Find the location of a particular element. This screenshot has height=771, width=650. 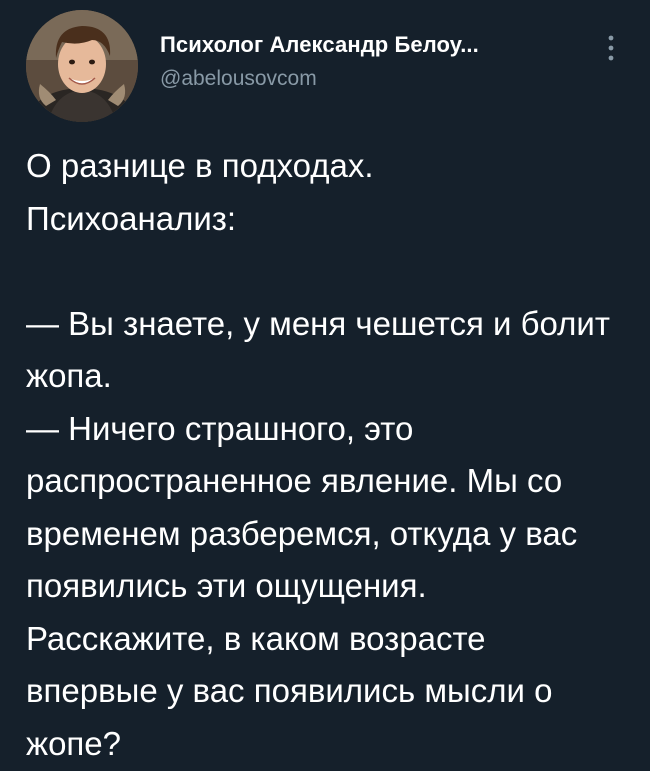

more-vertical-icon is located at coordinates (611, 48).